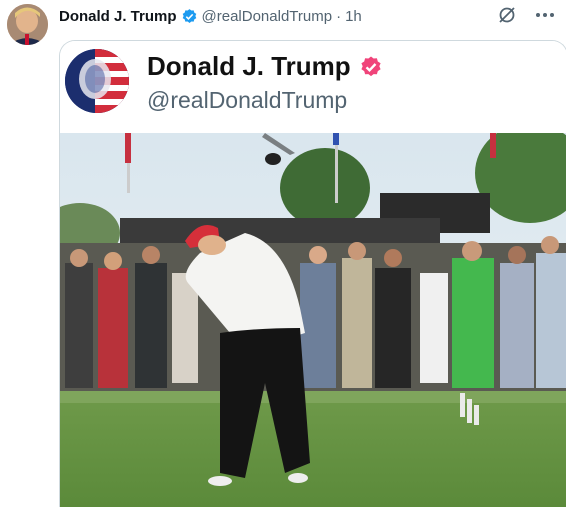 This screenshot has width=566, height=507. I want to click on avatar, so click(27, 24).